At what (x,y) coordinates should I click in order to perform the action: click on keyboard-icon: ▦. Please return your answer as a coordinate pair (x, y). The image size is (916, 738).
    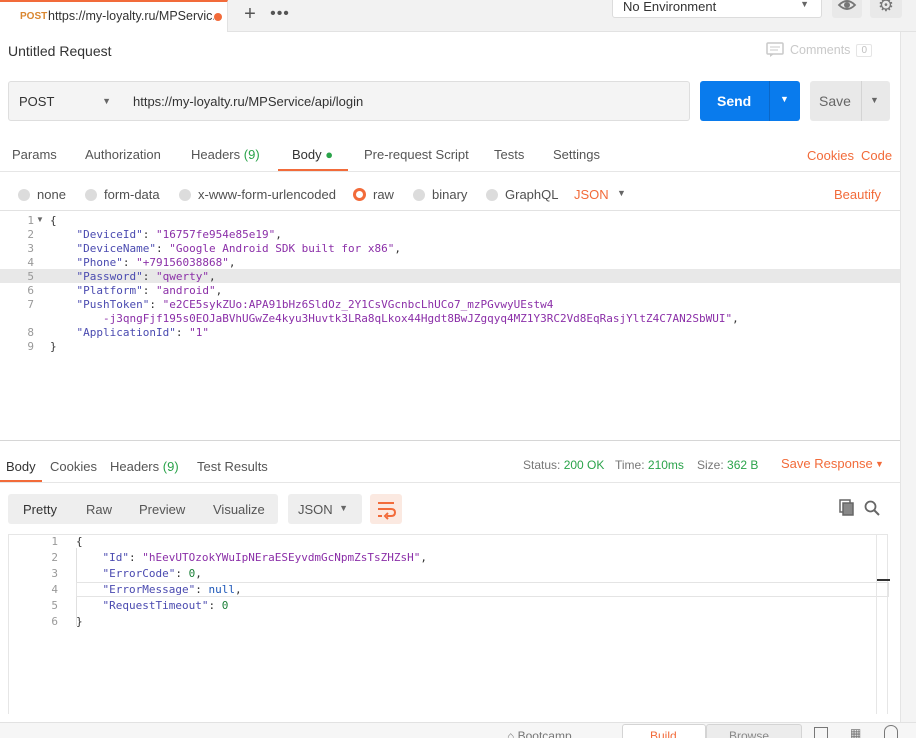
    Looking at the image, I should click on (855, 732).